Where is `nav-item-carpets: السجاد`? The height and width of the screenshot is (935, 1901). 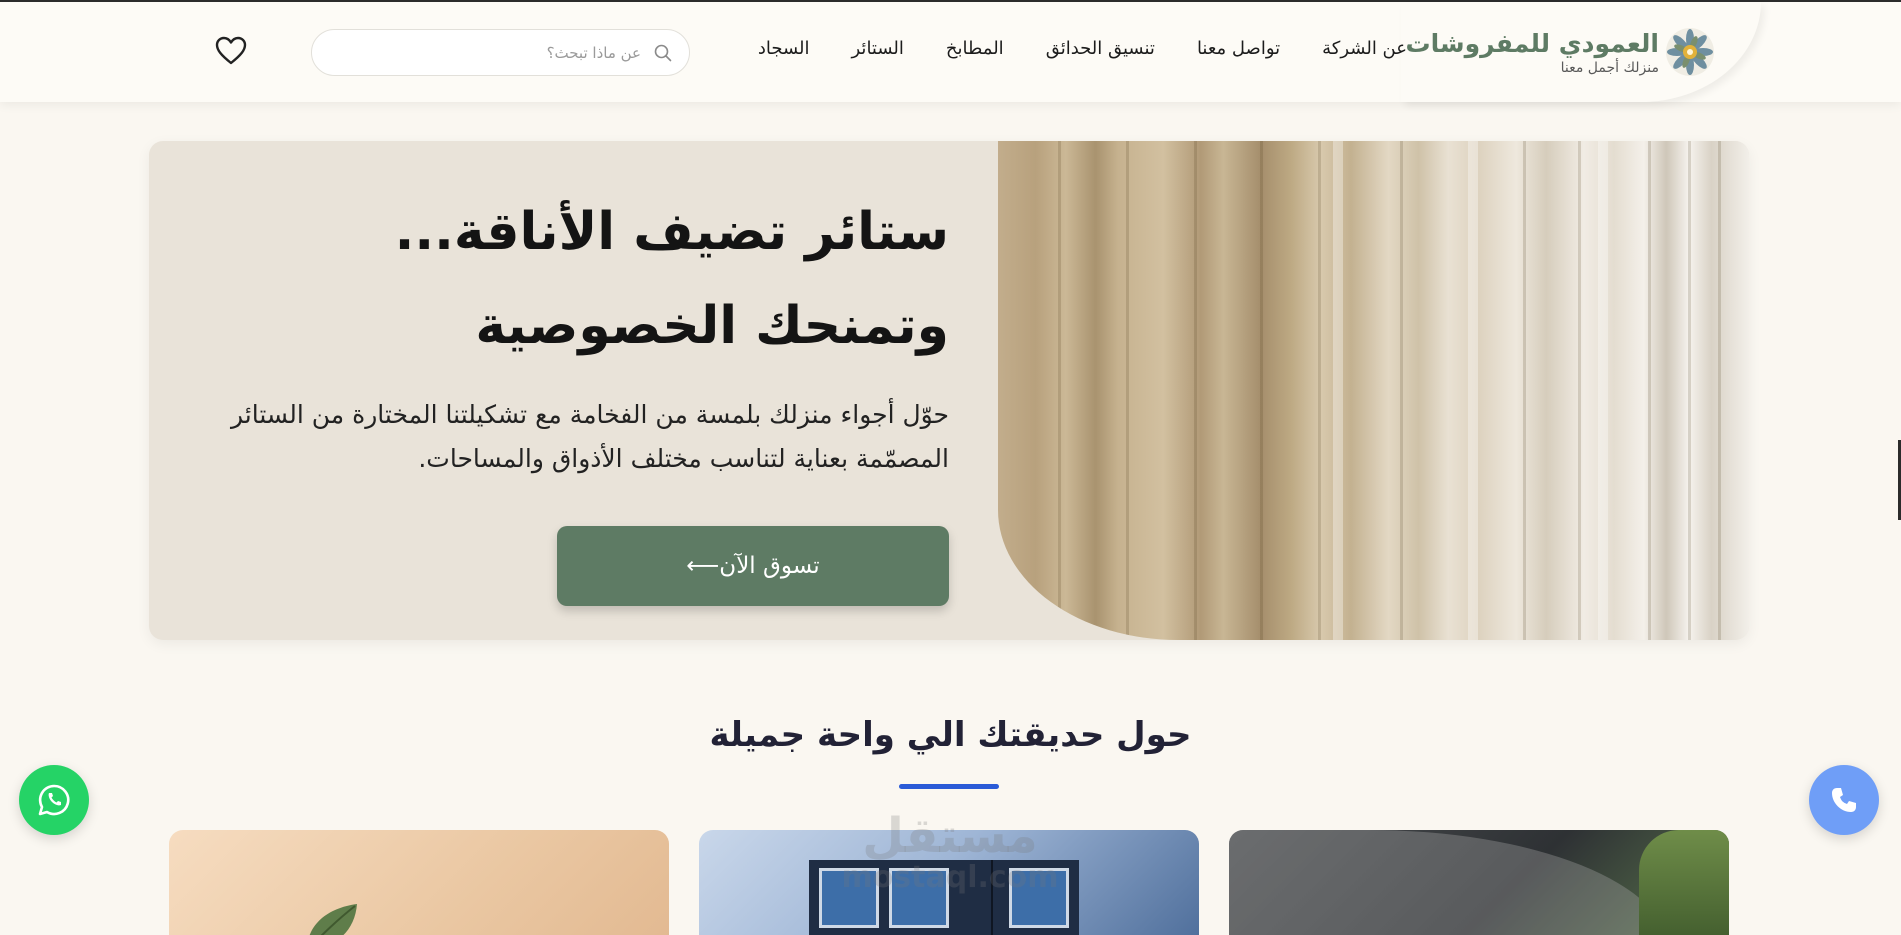 nav-item-carpets: السجاد is located at coordinates (784, 48).